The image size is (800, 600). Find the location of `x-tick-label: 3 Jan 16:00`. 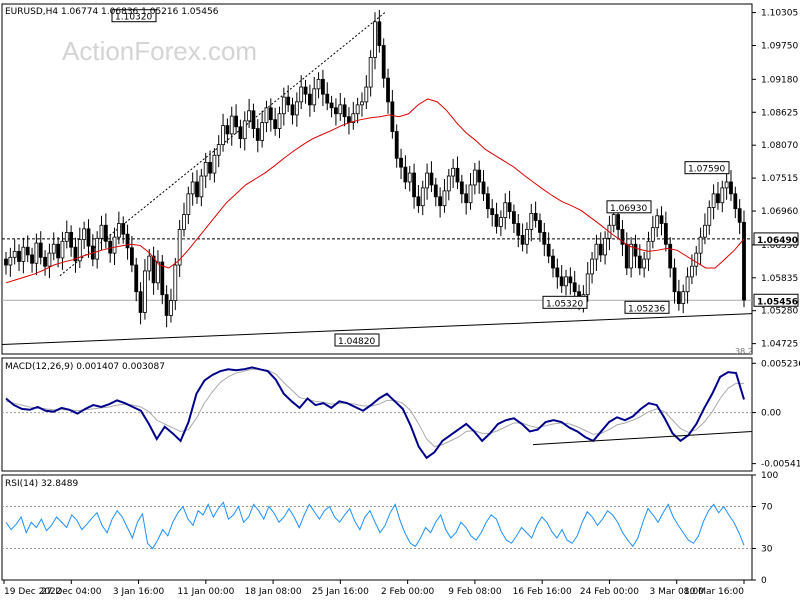

x-tick-label: 3 Jan 16:00 is located at coordinates (139, 592).